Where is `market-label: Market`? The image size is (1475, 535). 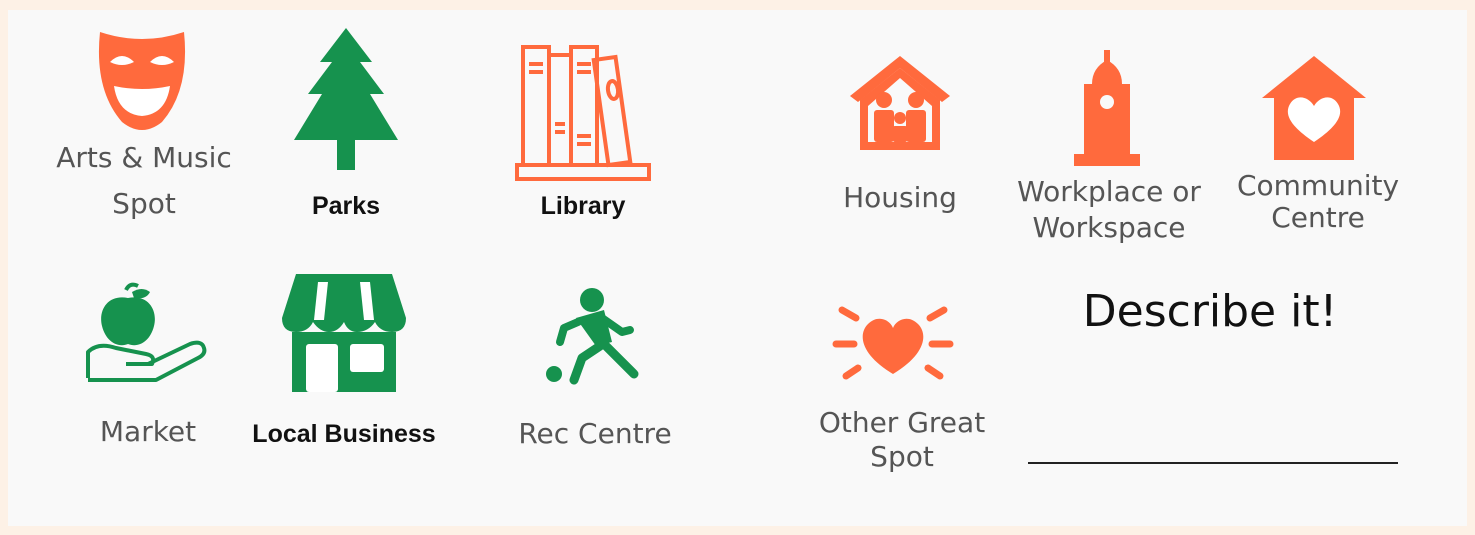
market-label: Market is located at coordinates (148, 431).